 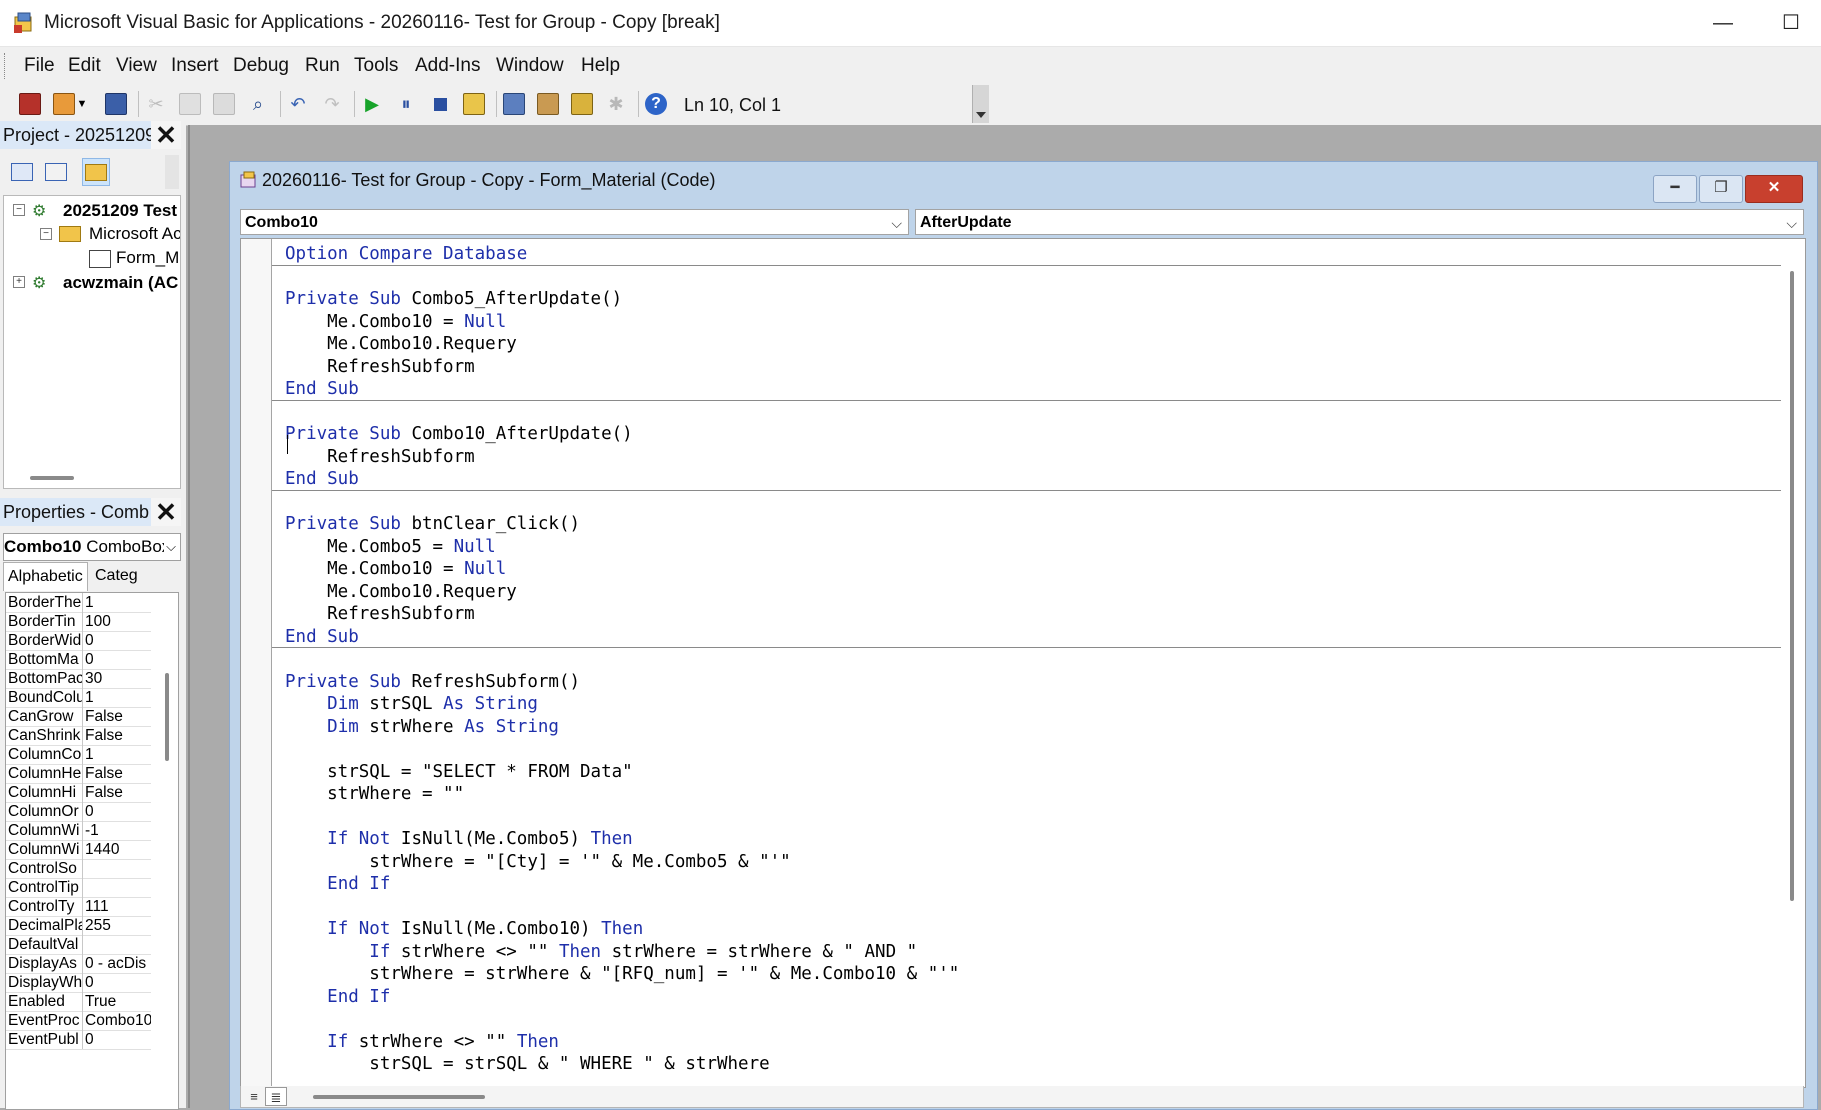 What do you see at coordinates (78, 641) in the screenshot?
I see `property-row: BorderWid 0` at bounding box center [78, 641].